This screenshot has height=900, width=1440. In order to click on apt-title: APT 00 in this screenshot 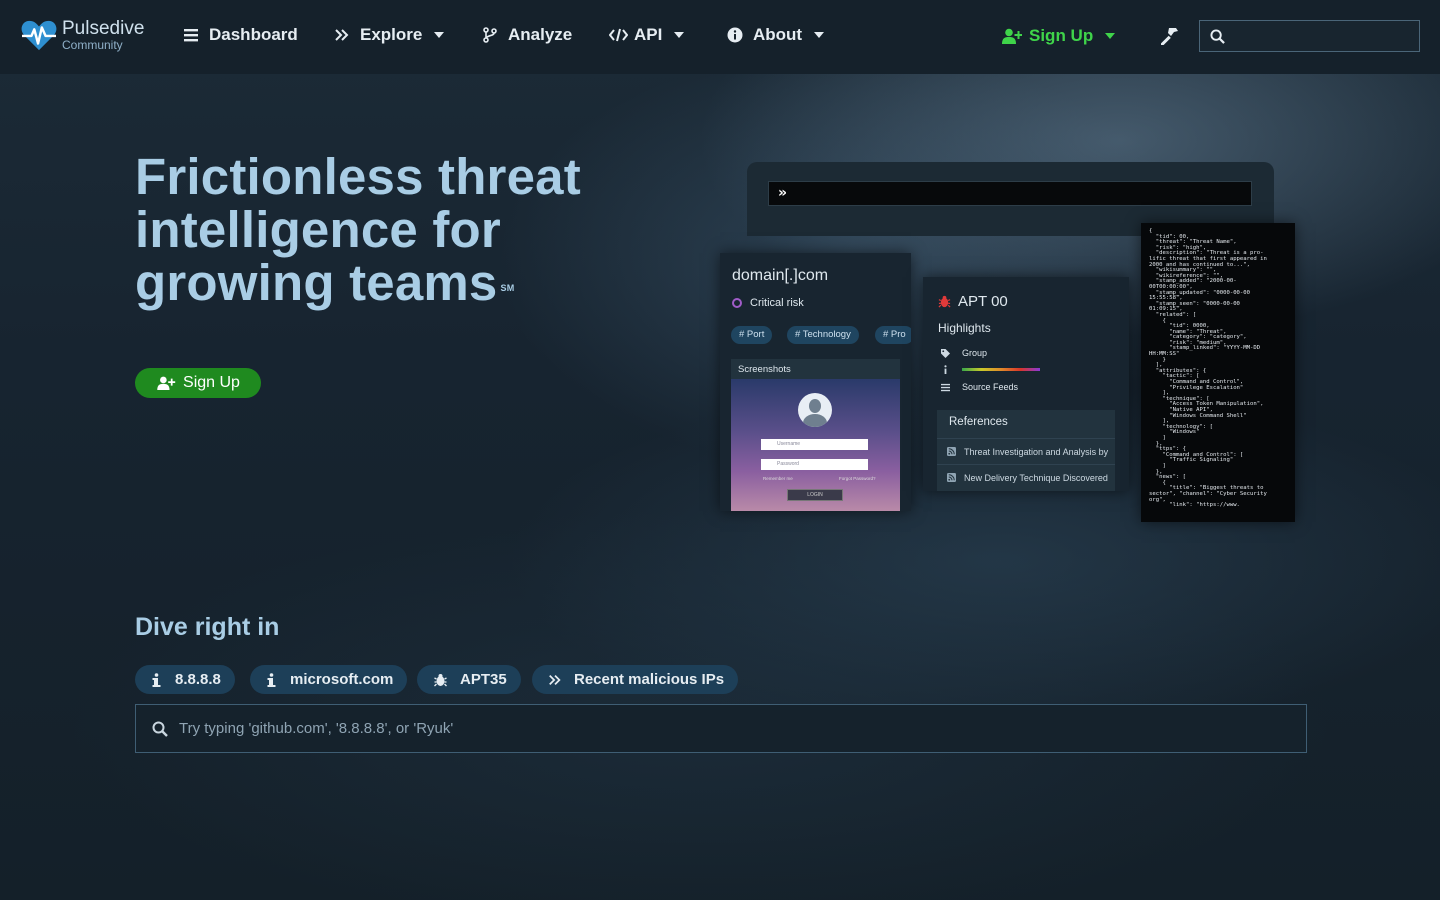, I will do `click(973, 301)`.